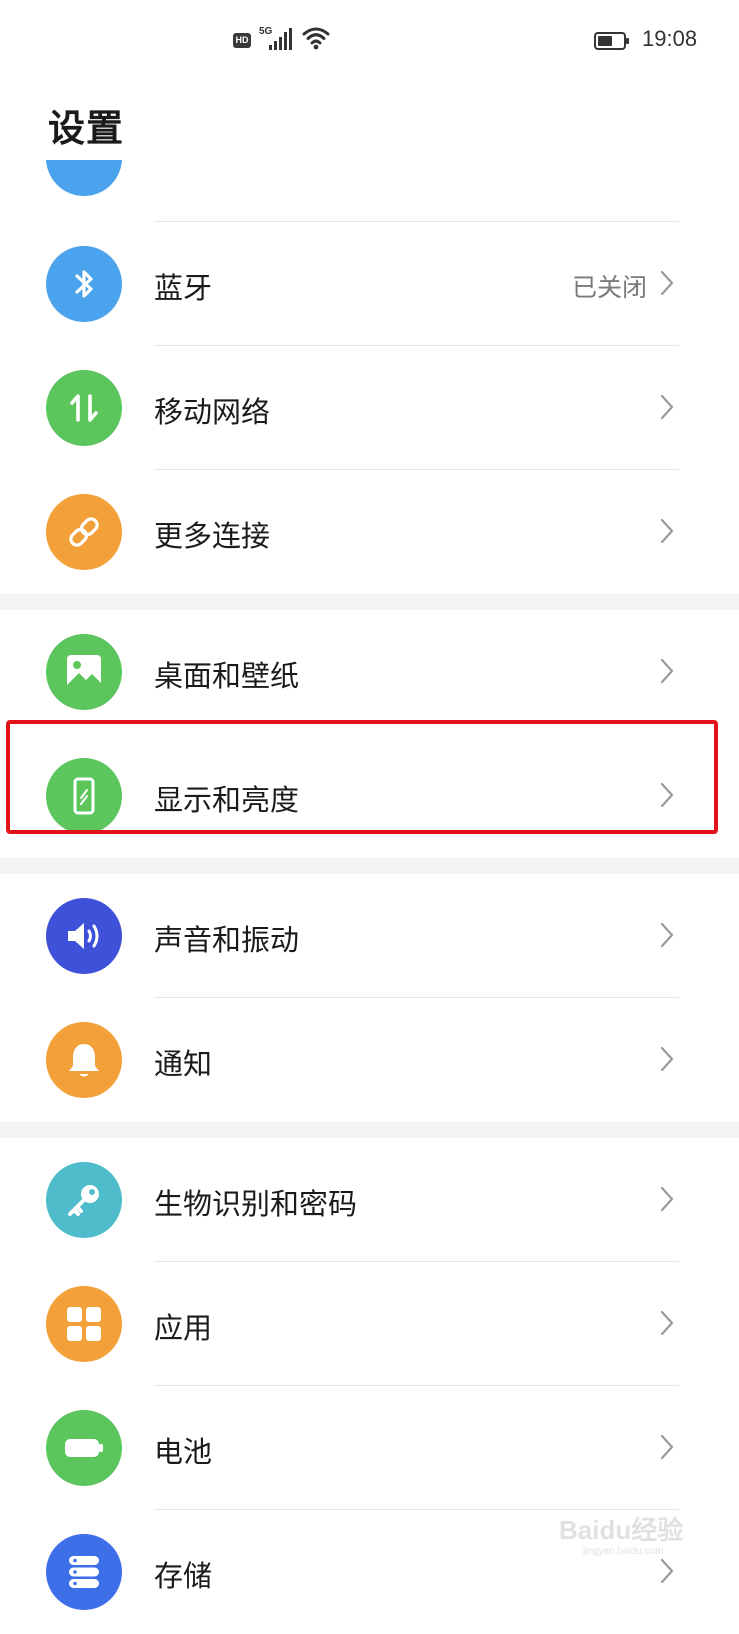 The width and height of the screenshot is (739, 1634). What do you see at coordinates (256, 1204) in the screenshot?
I see `settings-item-label: 生物识别和密码` at bounding box center [256, 1204].